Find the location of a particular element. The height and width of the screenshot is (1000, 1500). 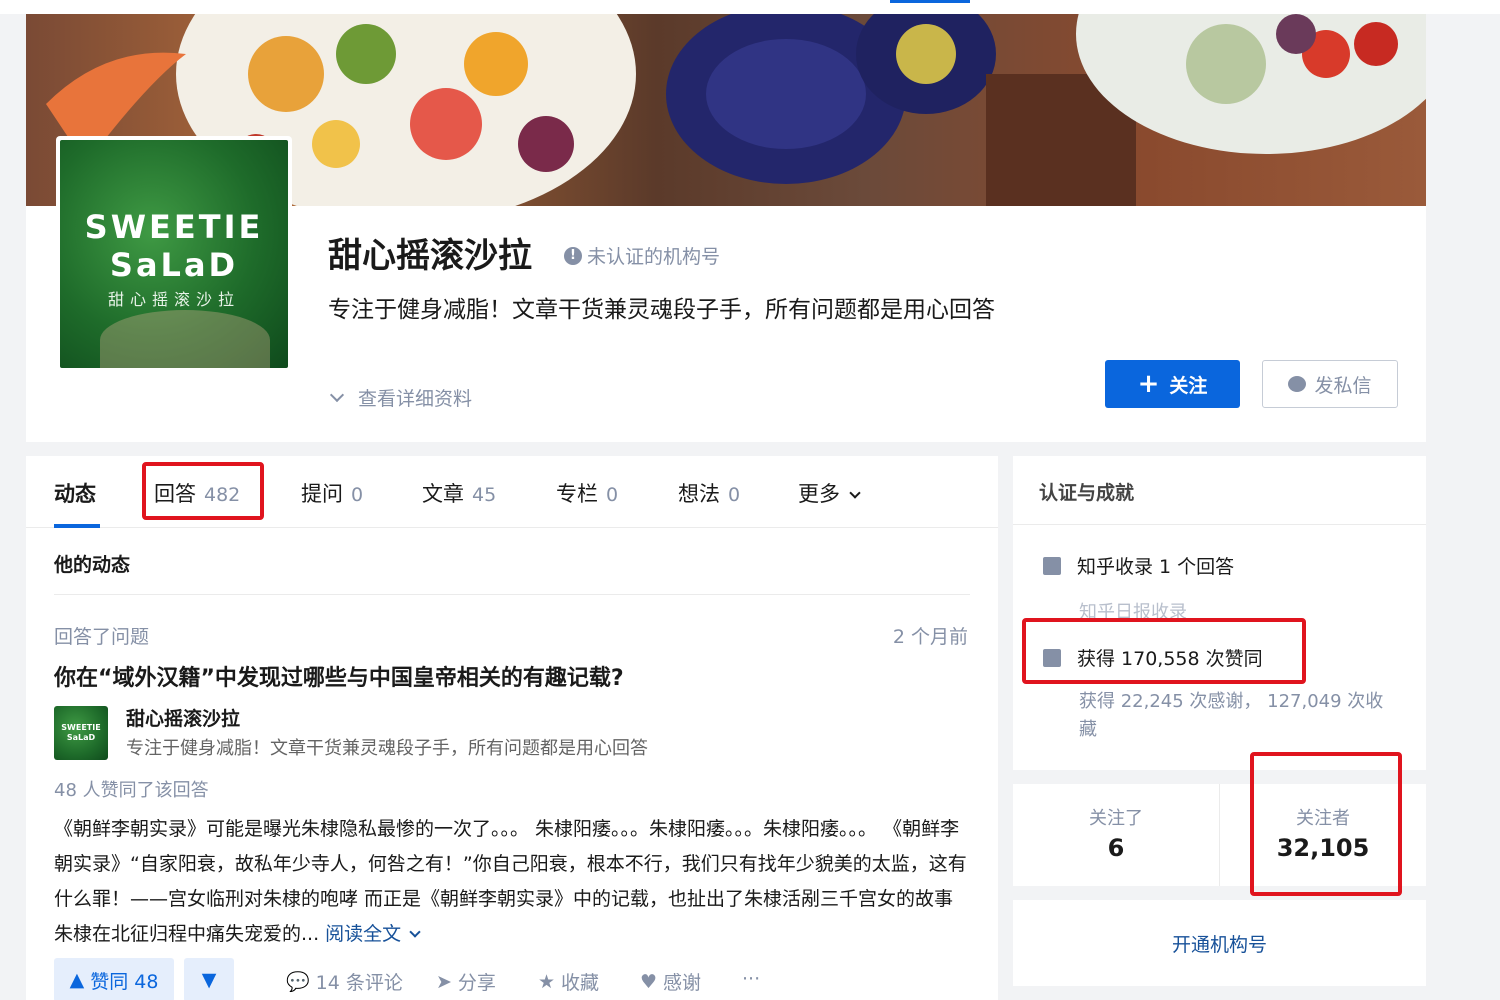

thanks-label: 感谢 is located at coordinates (682, 983).